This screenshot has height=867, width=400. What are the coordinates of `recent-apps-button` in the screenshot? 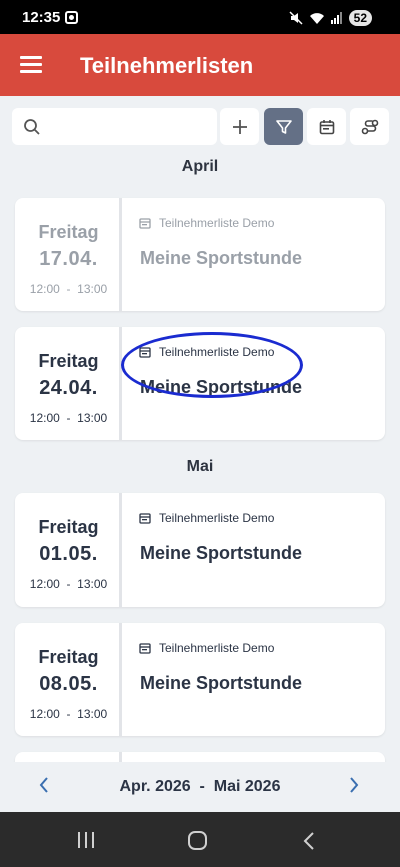 It's located at (86, 840).